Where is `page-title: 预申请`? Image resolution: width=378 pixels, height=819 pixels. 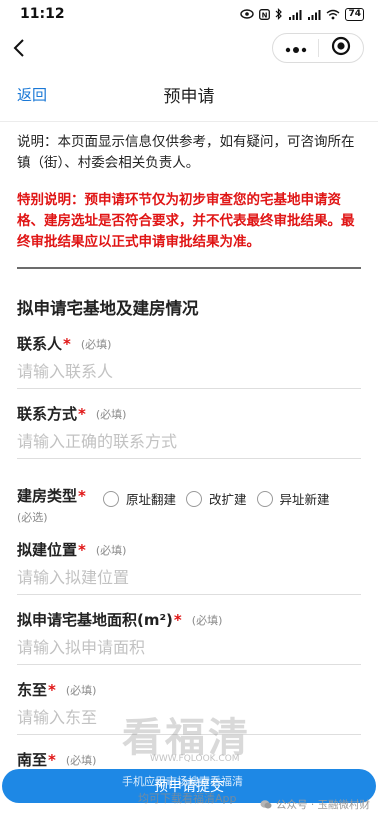
page-title: 预申请 is located at coordinates (189, 97).